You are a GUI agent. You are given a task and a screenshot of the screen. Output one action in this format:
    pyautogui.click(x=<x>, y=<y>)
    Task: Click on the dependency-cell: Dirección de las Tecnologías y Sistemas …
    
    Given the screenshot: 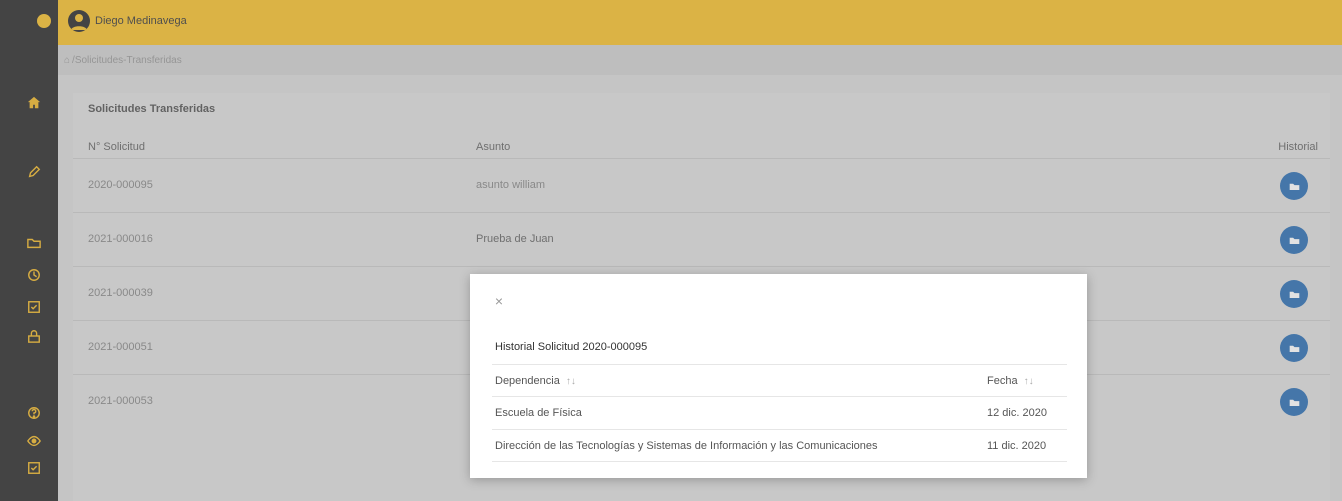 What is the action you would take?
    pyautogui.click(x=686, y=445)
    